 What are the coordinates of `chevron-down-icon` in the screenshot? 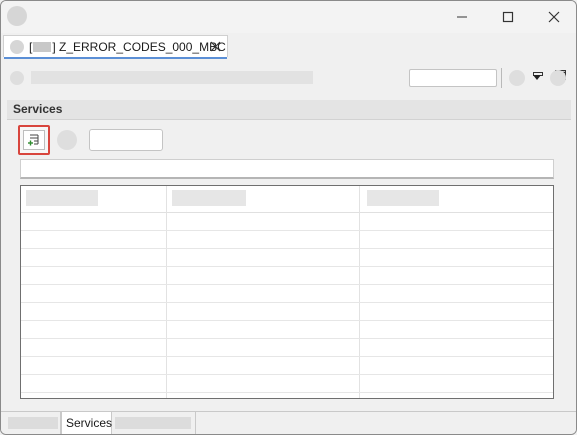 It's located at (537, 77).